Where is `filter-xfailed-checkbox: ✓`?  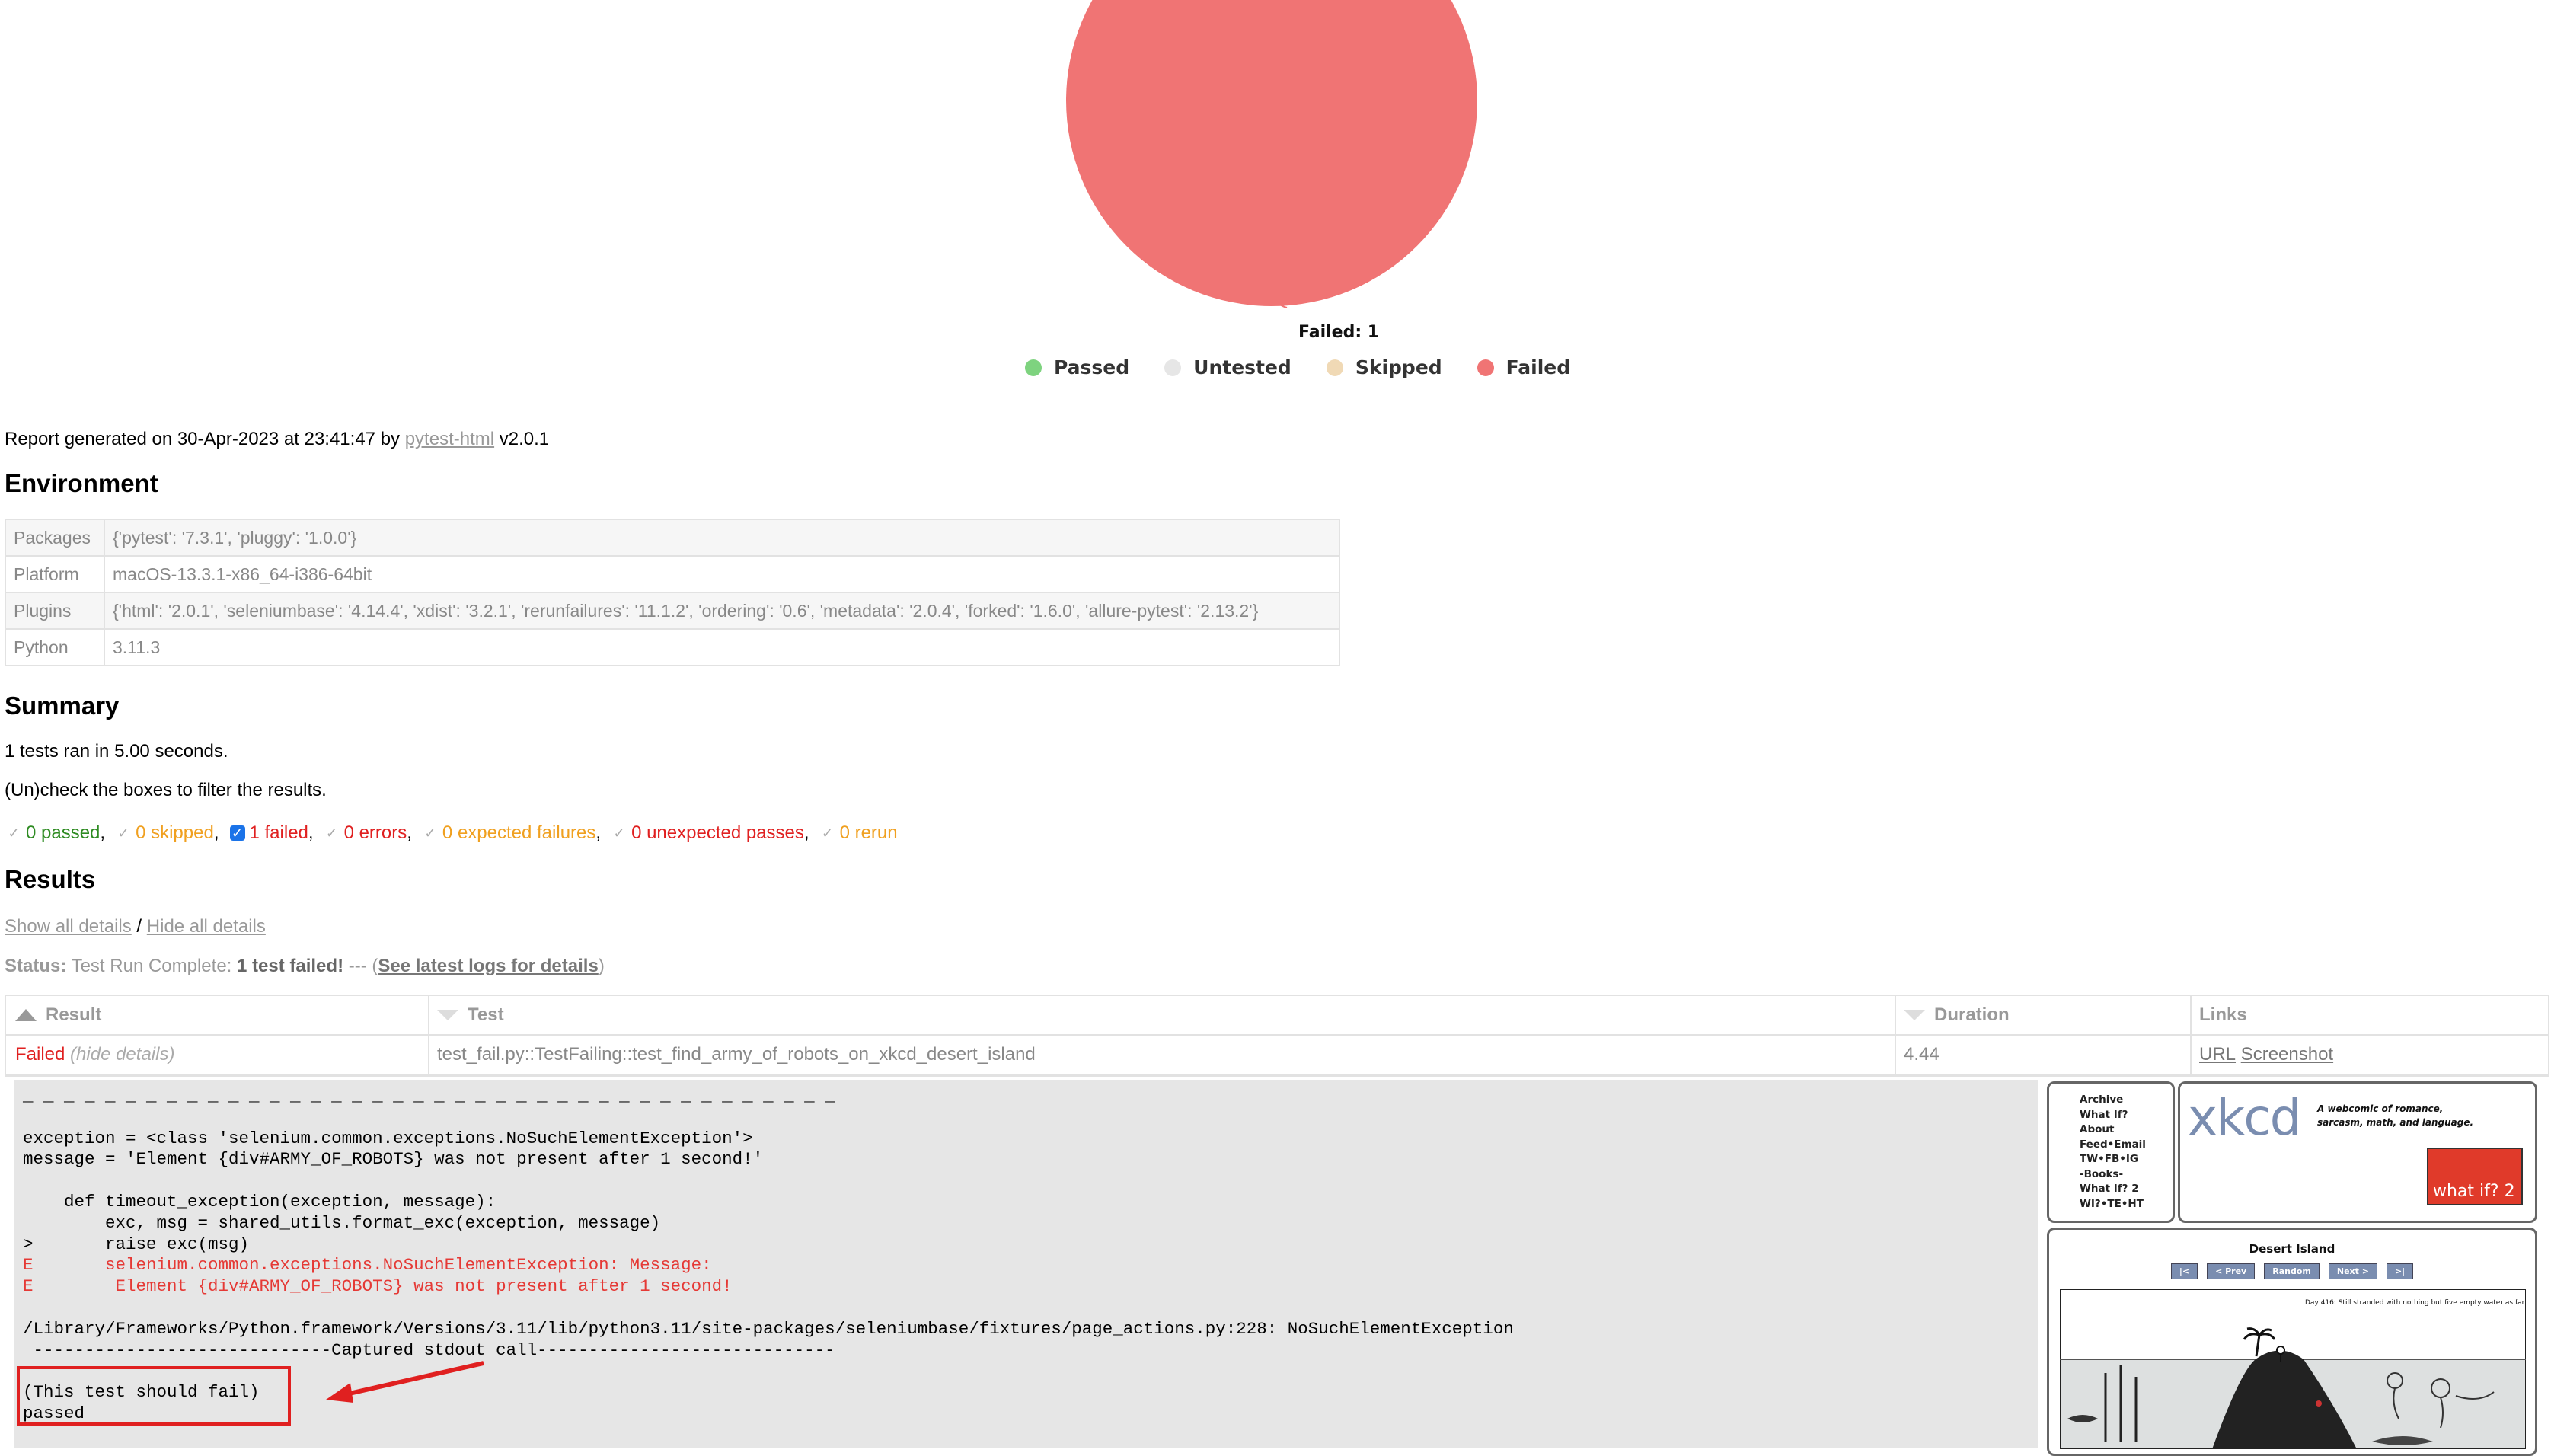 filter-xfailed-checkbox: ✓ is located at coordinates (430, 833).